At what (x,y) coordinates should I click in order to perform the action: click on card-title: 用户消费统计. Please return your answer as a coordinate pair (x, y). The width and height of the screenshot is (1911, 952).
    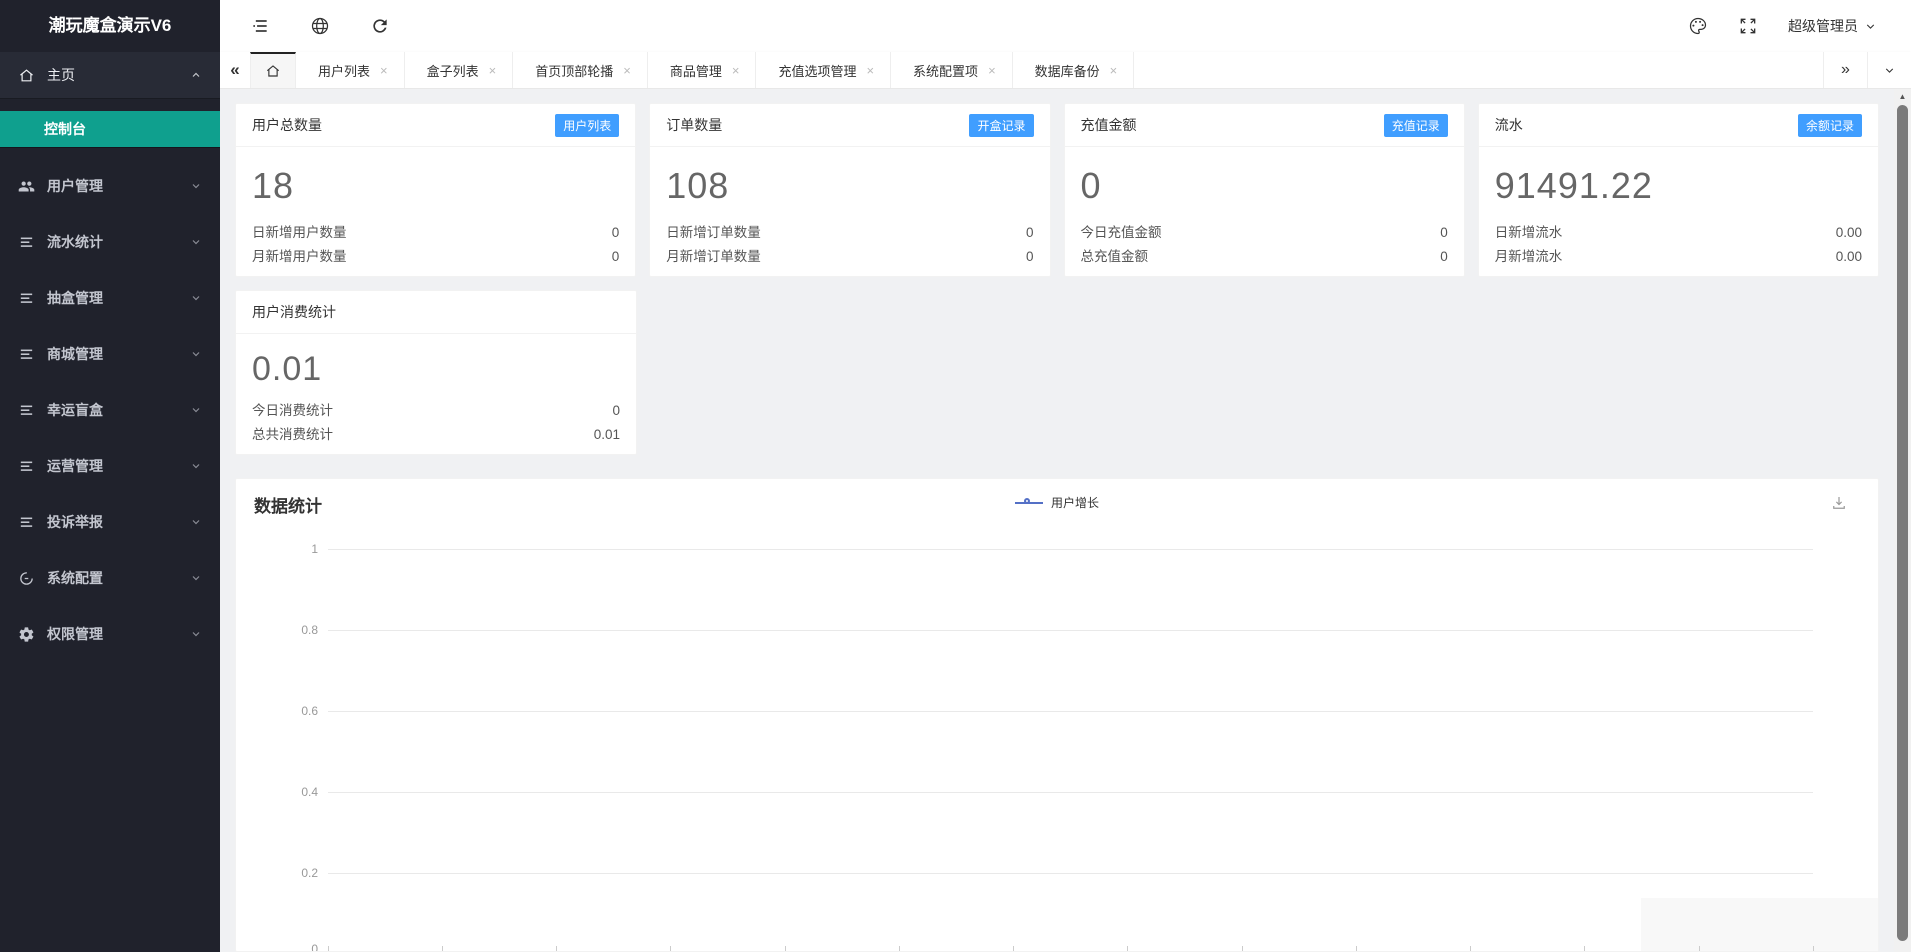
    Looking at the image, I should click on (294, 312).